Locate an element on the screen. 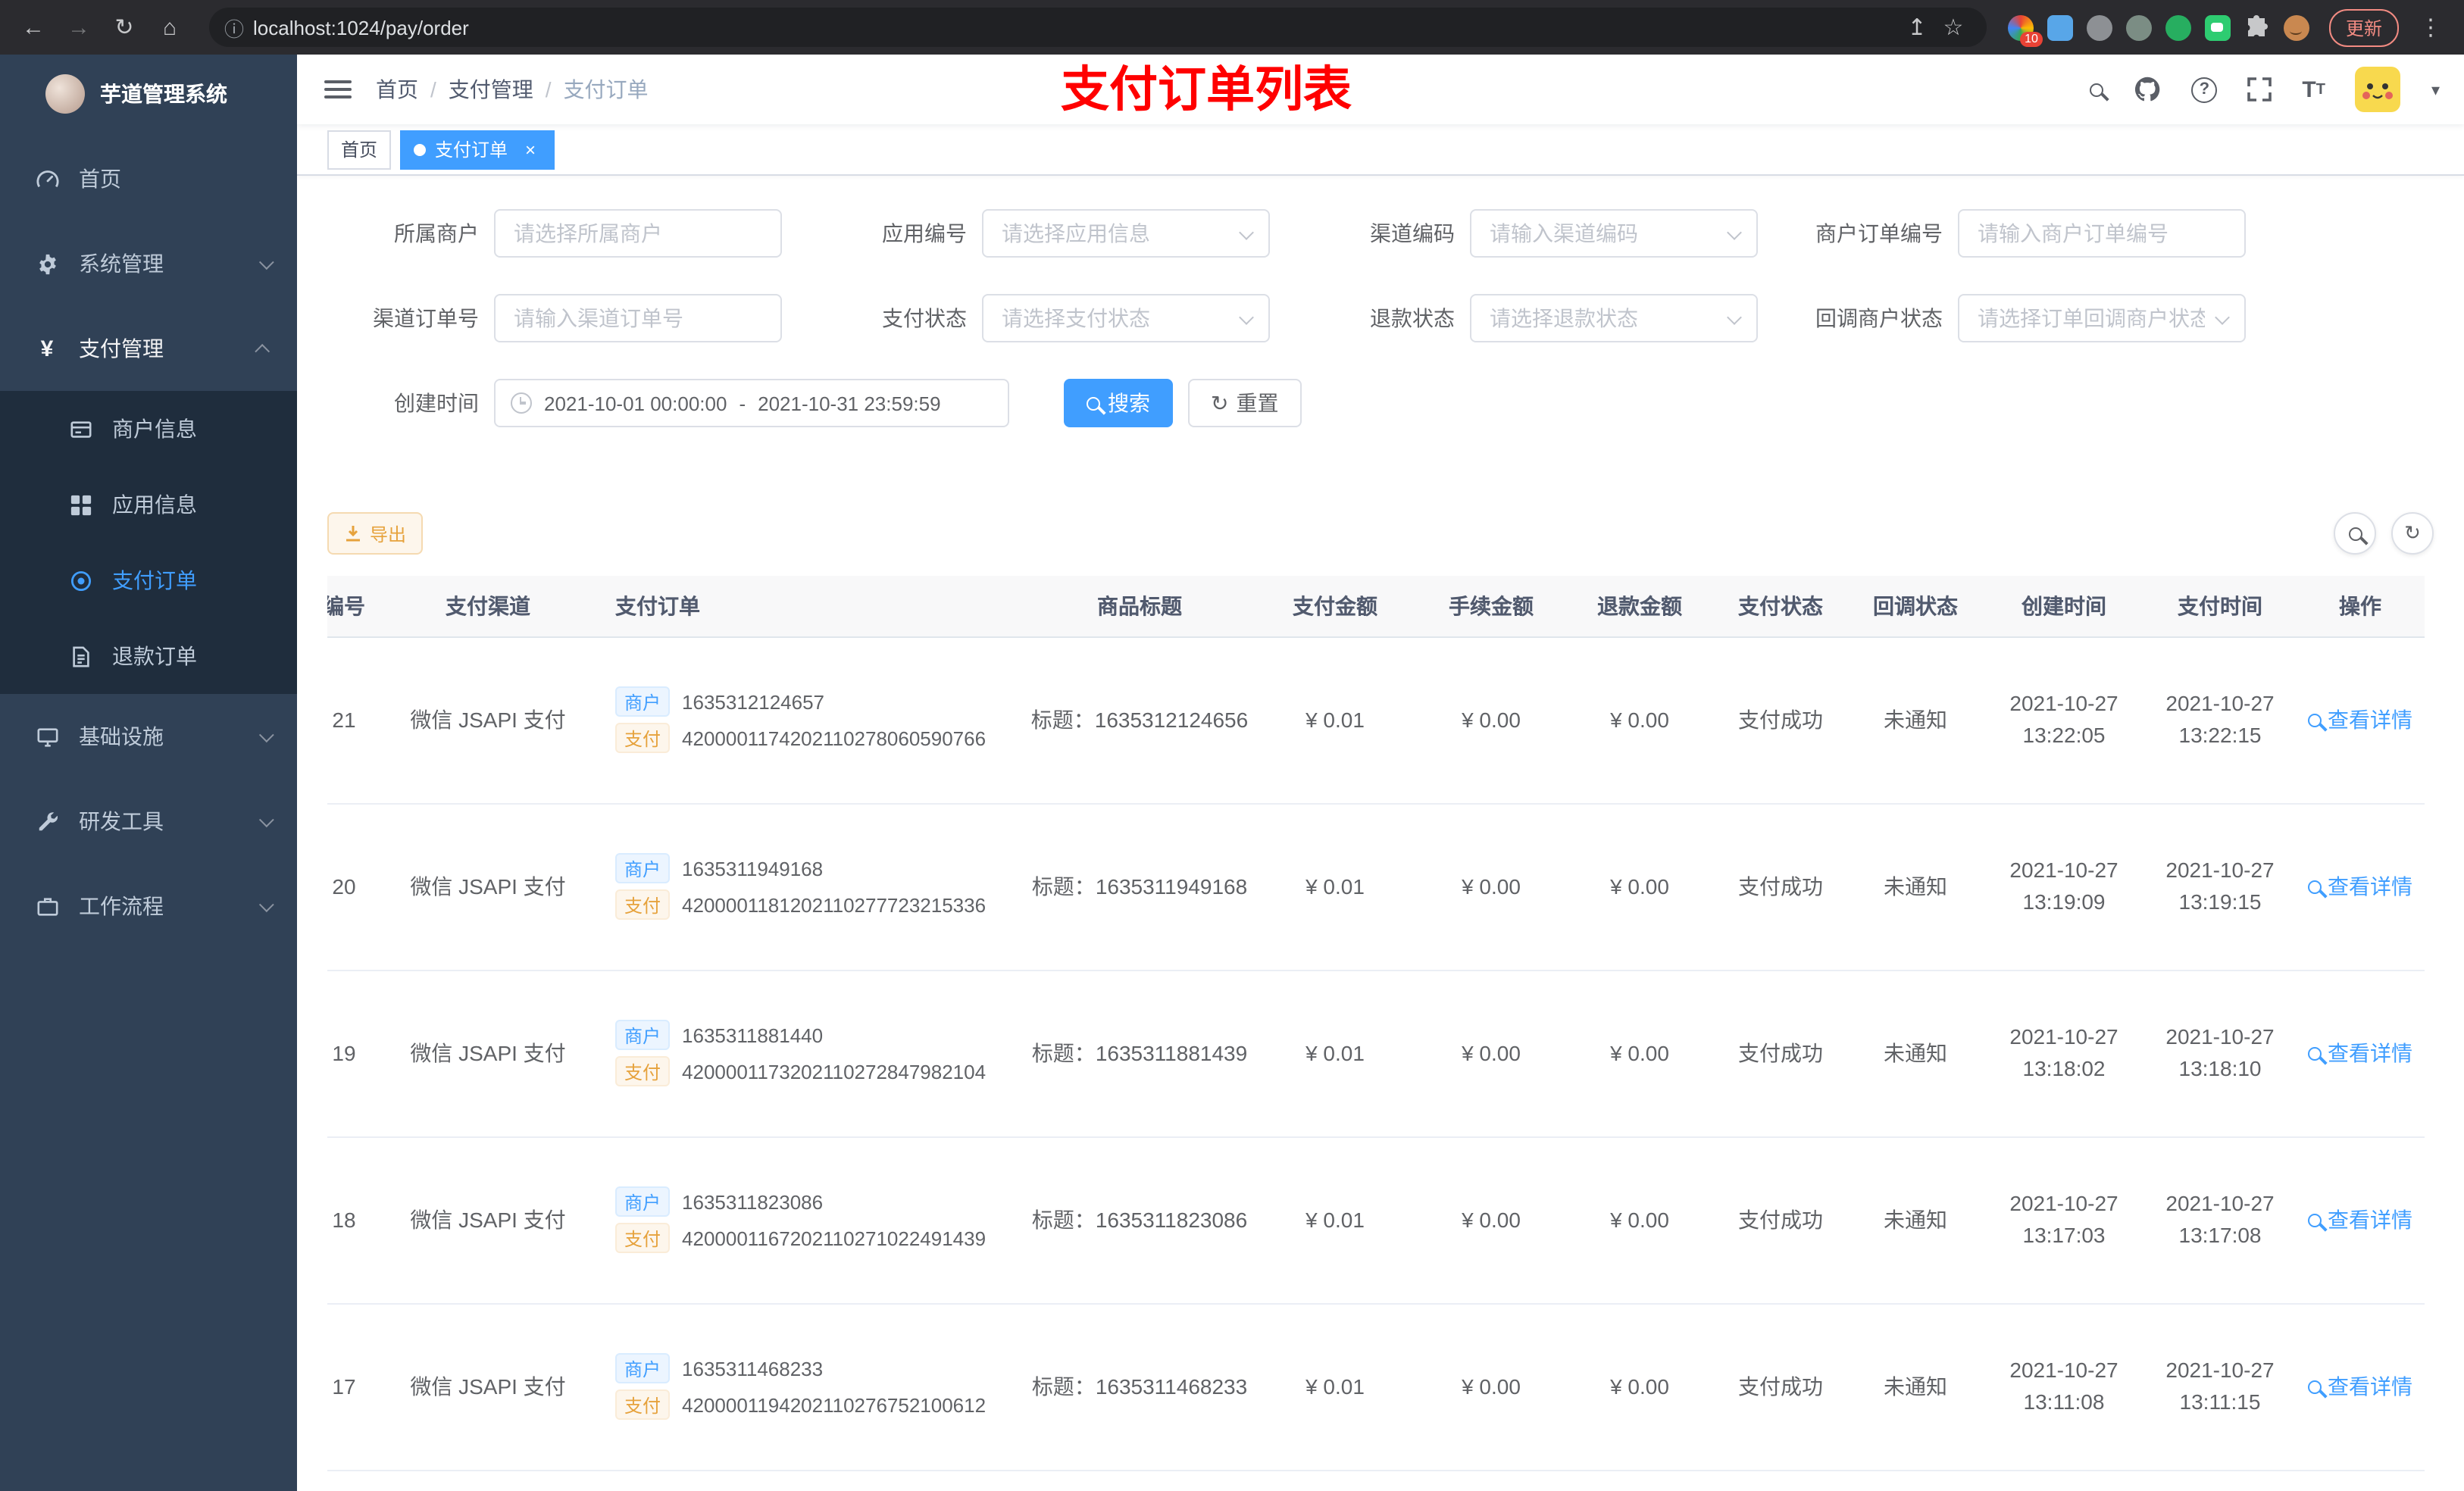 This screenshot has height=1491, width=2464. browser-menu-icon: ⋮ is located at coordinates (2430, 27).